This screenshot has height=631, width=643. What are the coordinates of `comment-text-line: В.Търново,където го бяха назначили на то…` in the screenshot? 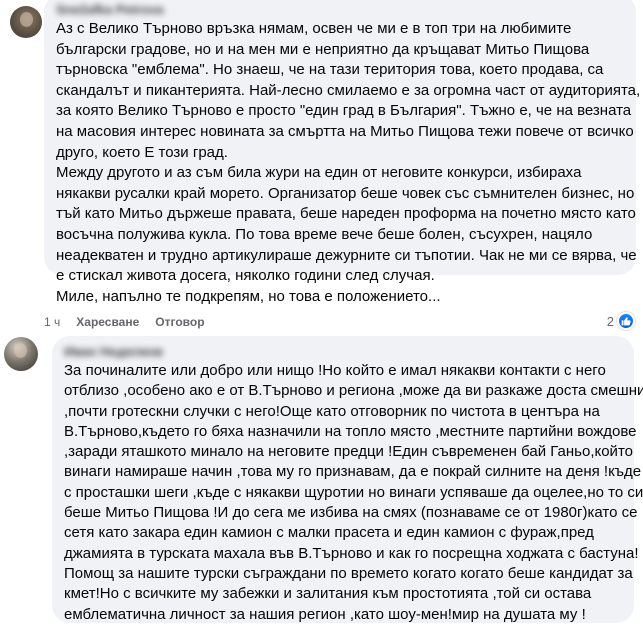 It's located at (350, 431).